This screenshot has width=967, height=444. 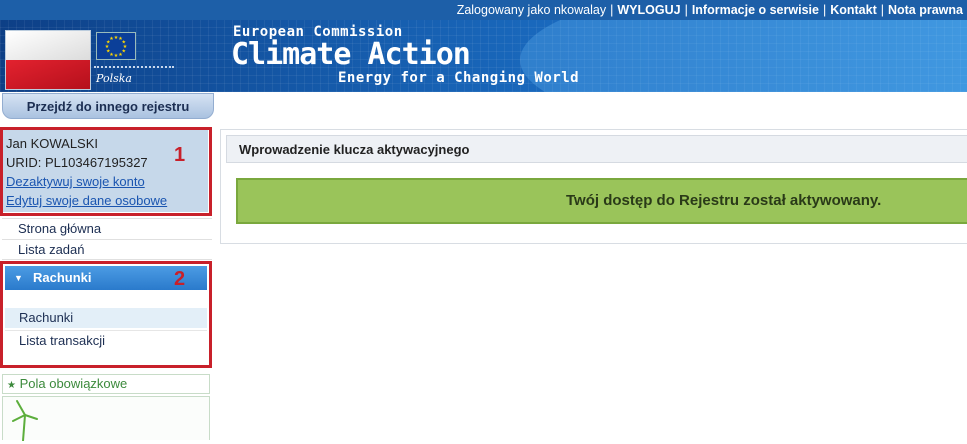 What do you see at coordinates (134, 67) in the screenshot?
I see `dotted-divider` at bounding box center [134, 67].